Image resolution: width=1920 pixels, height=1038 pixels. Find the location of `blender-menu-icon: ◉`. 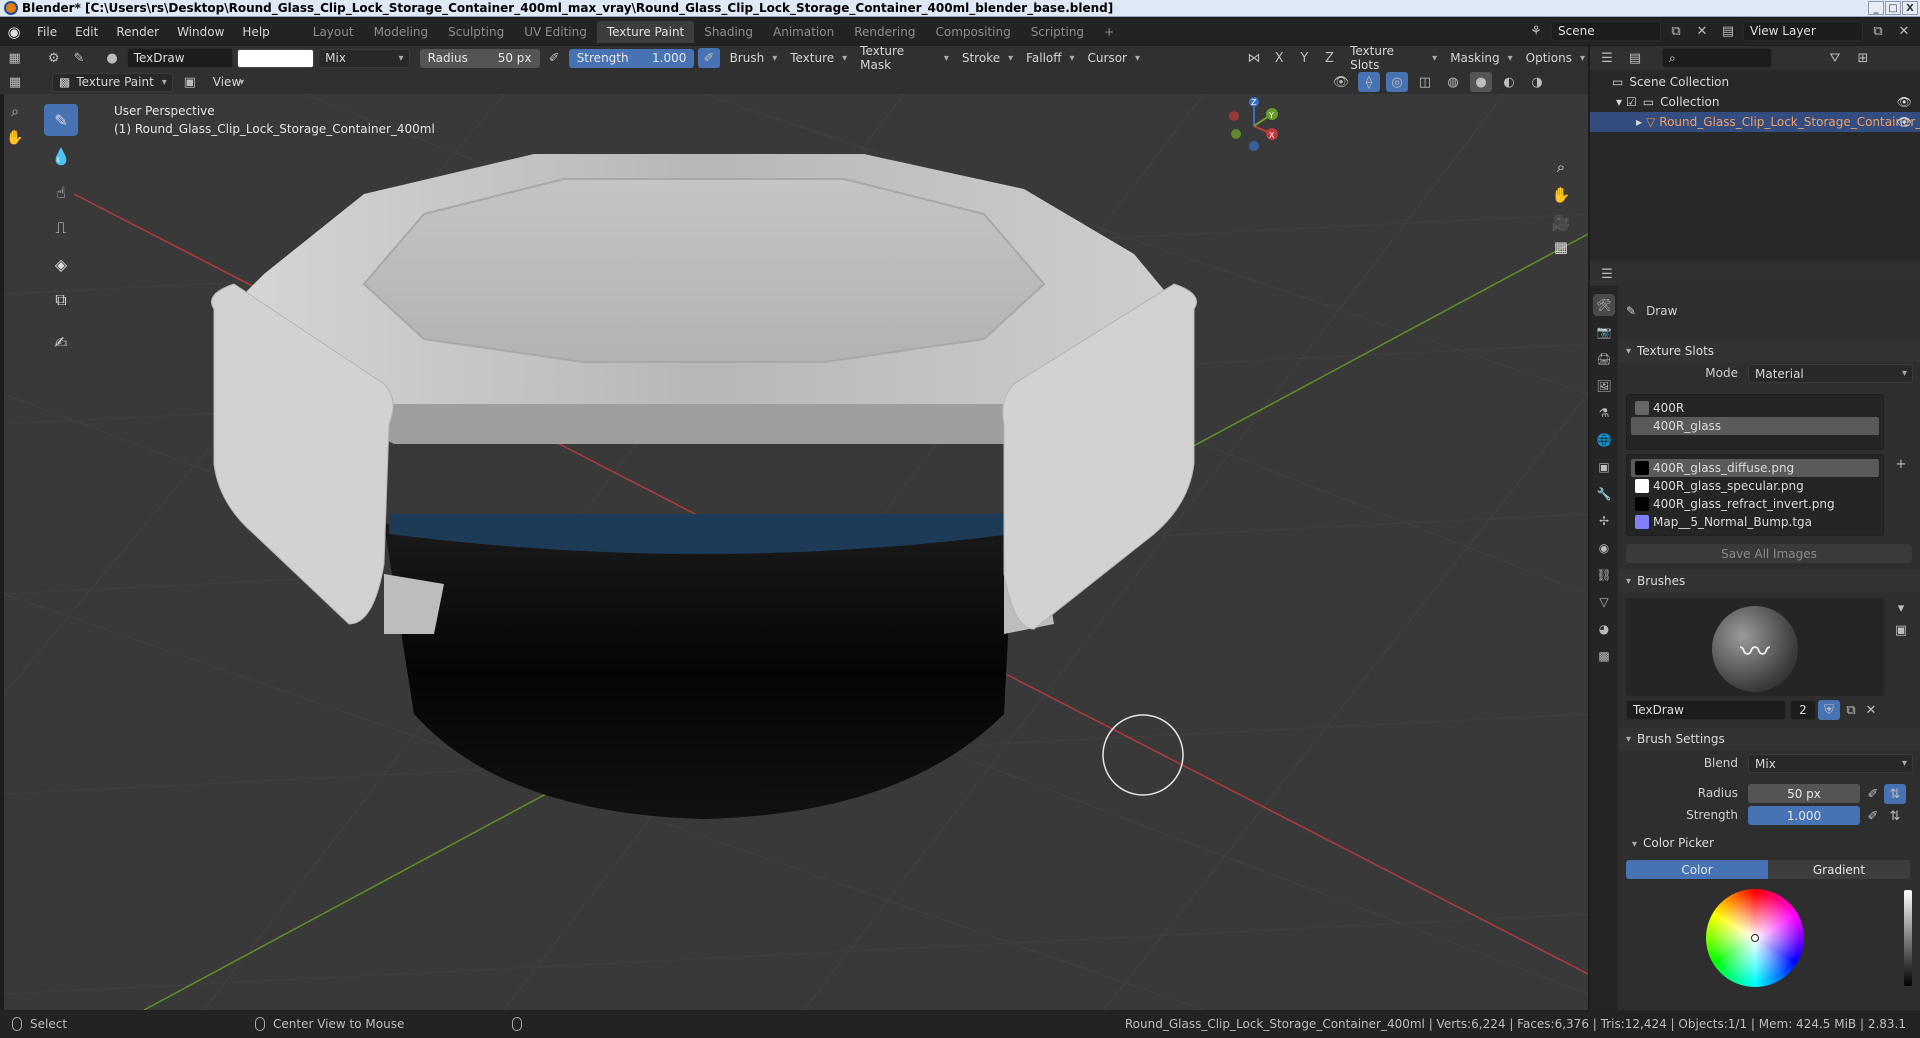

blender-menu-icon: ◉ is located at coordinates (14, 32).